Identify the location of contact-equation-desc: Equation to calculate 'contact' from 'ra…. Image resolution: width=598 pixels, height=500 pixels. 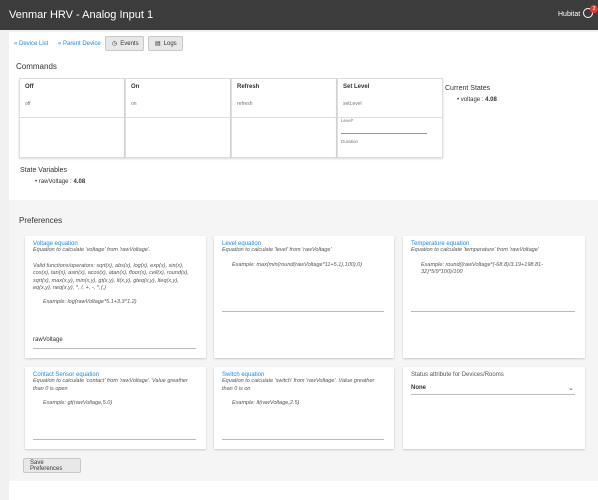
(110, 385).